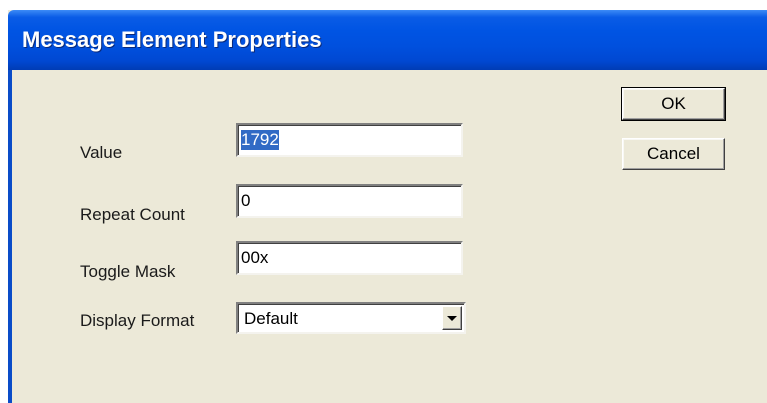  I want to click on value-input-text: 1792, so click(260, 140).